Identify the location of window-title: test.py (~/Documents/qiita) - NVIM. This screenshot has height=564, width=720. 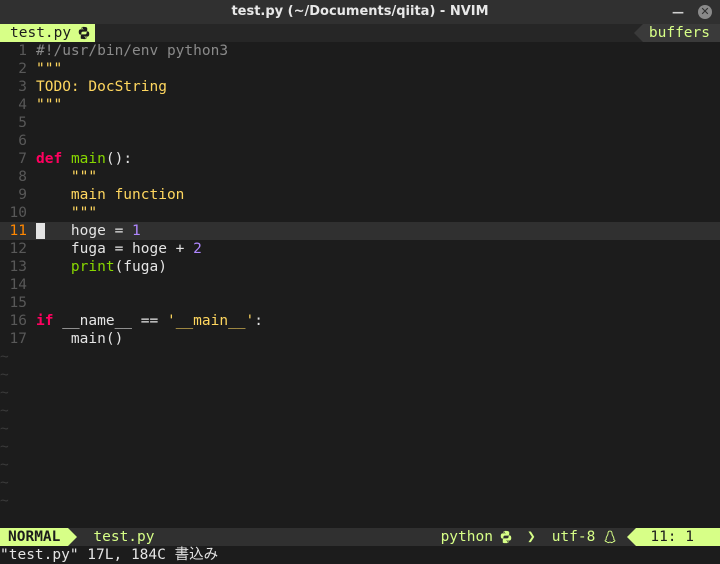
(360, 11).